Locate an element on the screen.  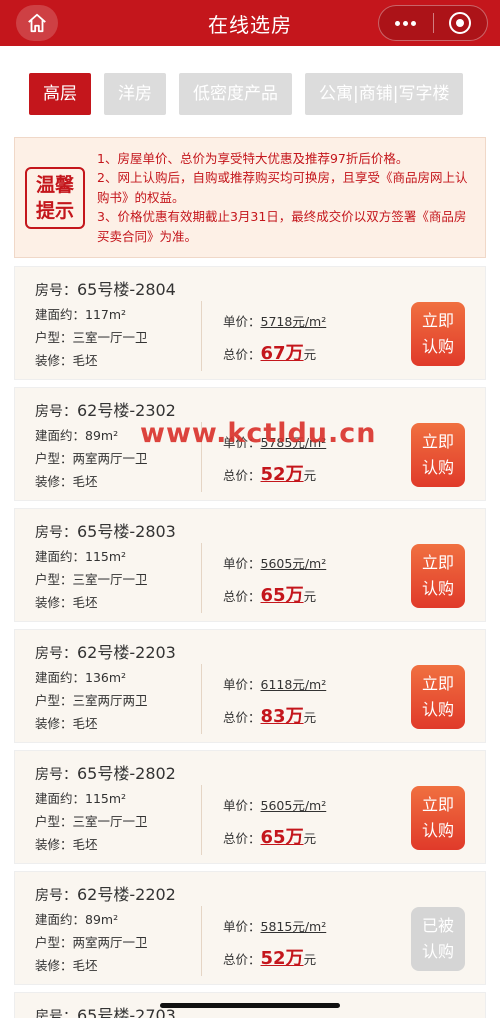
stamp-line1: 温馨 is located at coordinates (54, 184).